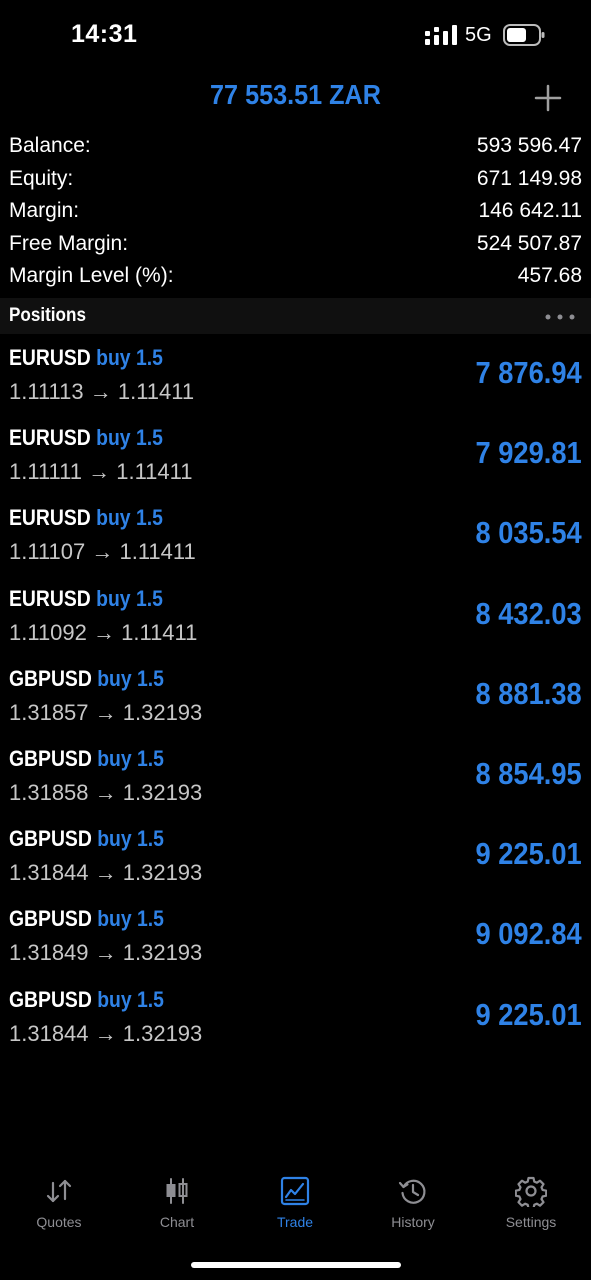 The width and height of the screenshot is (591, 1280). What do you see at coordinates (295, 244) in the screenshot?
I see `summary-row-free-margin: Free Margin: 524 507.87` at bounding box center [295, 244].